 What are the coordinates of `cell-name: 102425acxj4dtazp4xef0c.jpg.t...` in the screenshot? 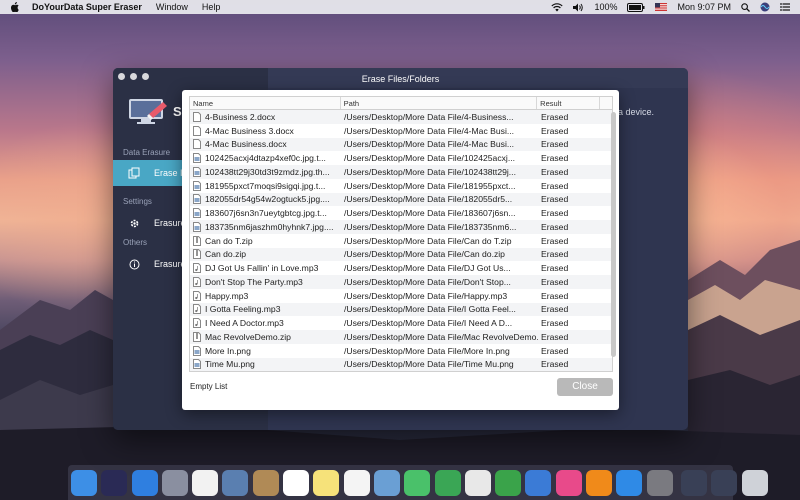 It's located at (265, 158).